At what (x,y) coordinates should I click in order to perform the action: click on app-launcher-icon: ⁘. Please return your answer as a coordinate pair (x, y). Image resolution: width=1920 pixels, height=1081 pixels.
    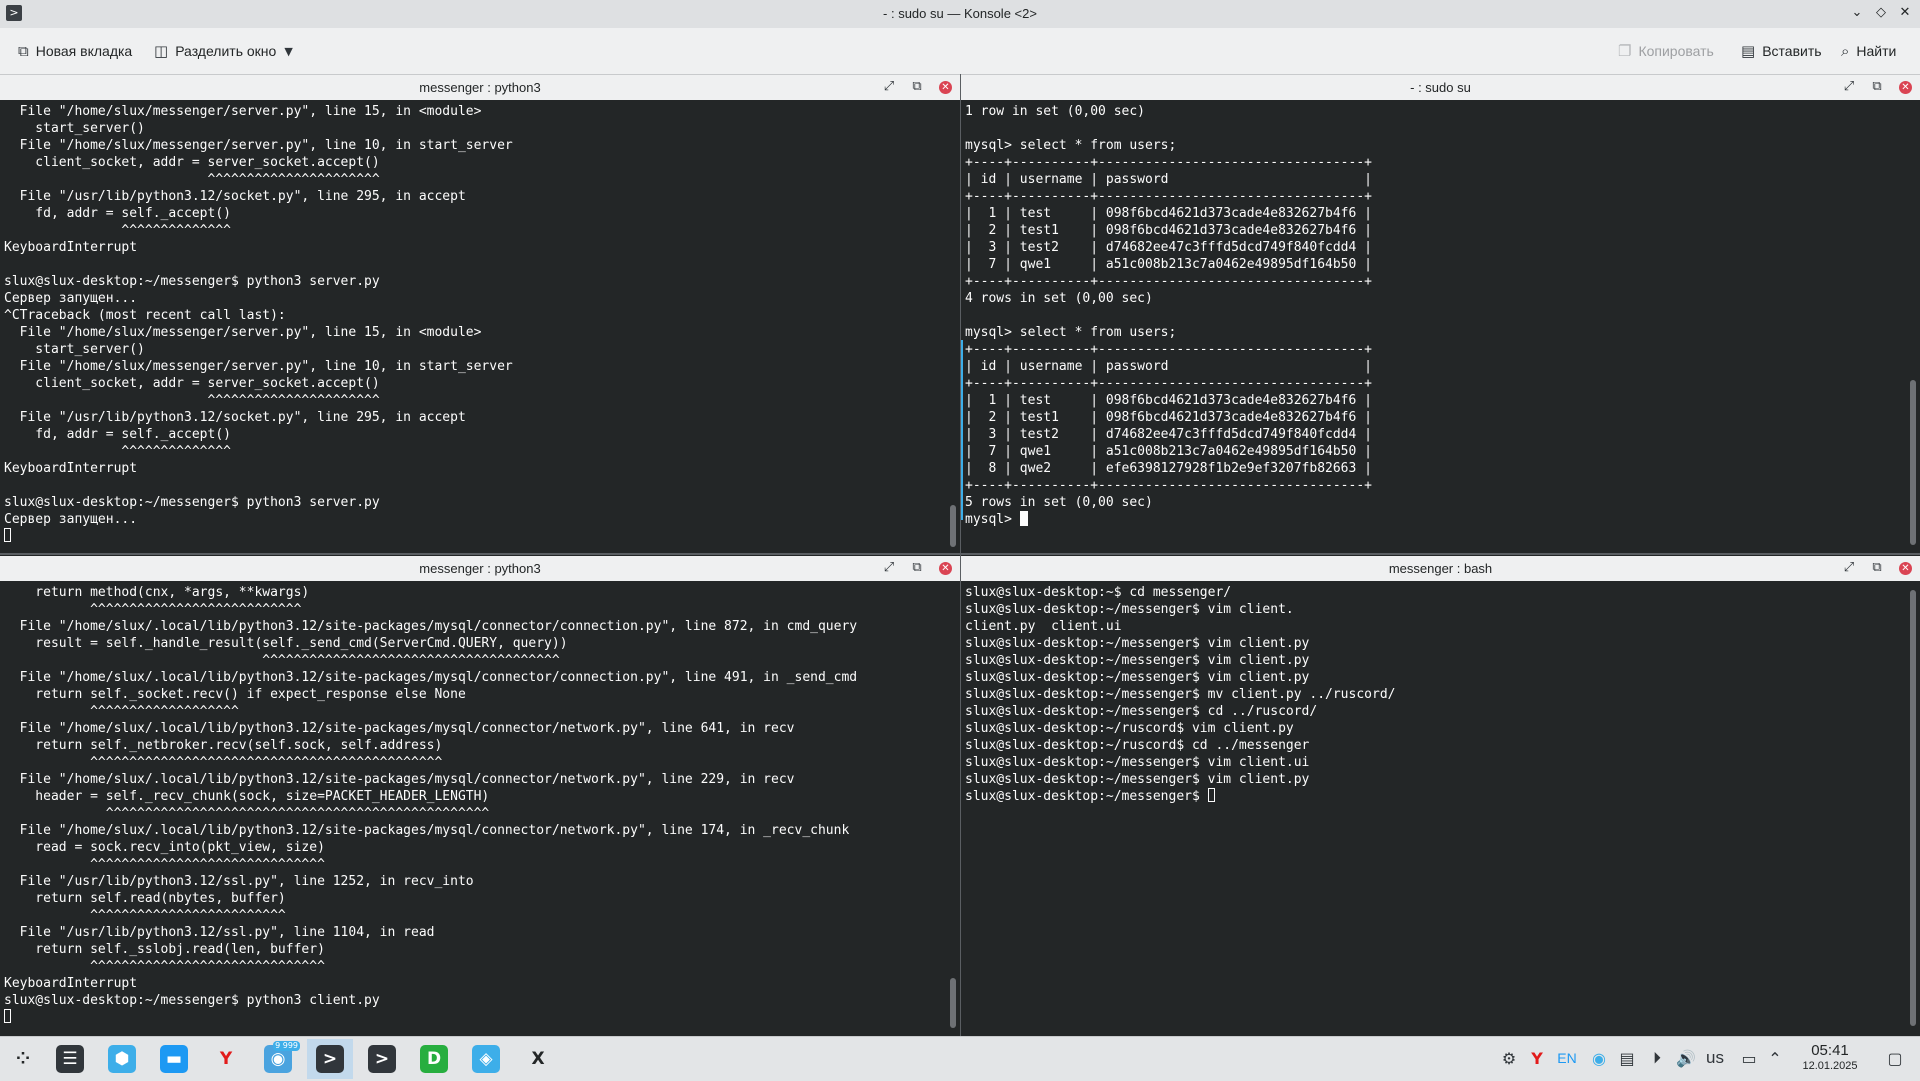
    Looking at the image, I should click on (23, 1059).